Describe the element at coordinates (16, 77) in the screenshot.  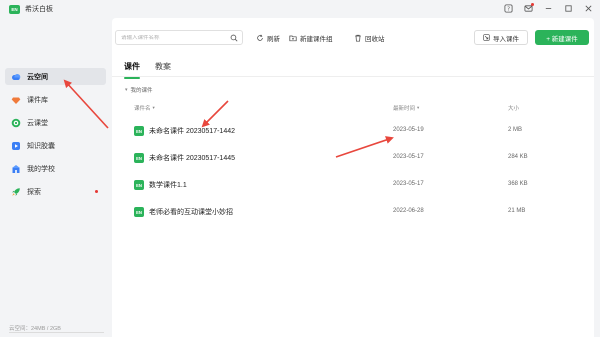
I see `cloud-icon` at that location.